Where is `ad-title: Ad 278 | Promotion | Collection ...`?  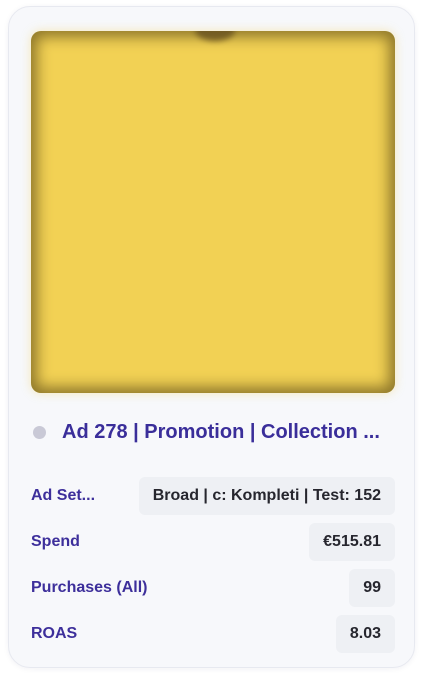
ad-title: Ad 278 | Promotion | Collection ... is located at coordinates (232, 432).